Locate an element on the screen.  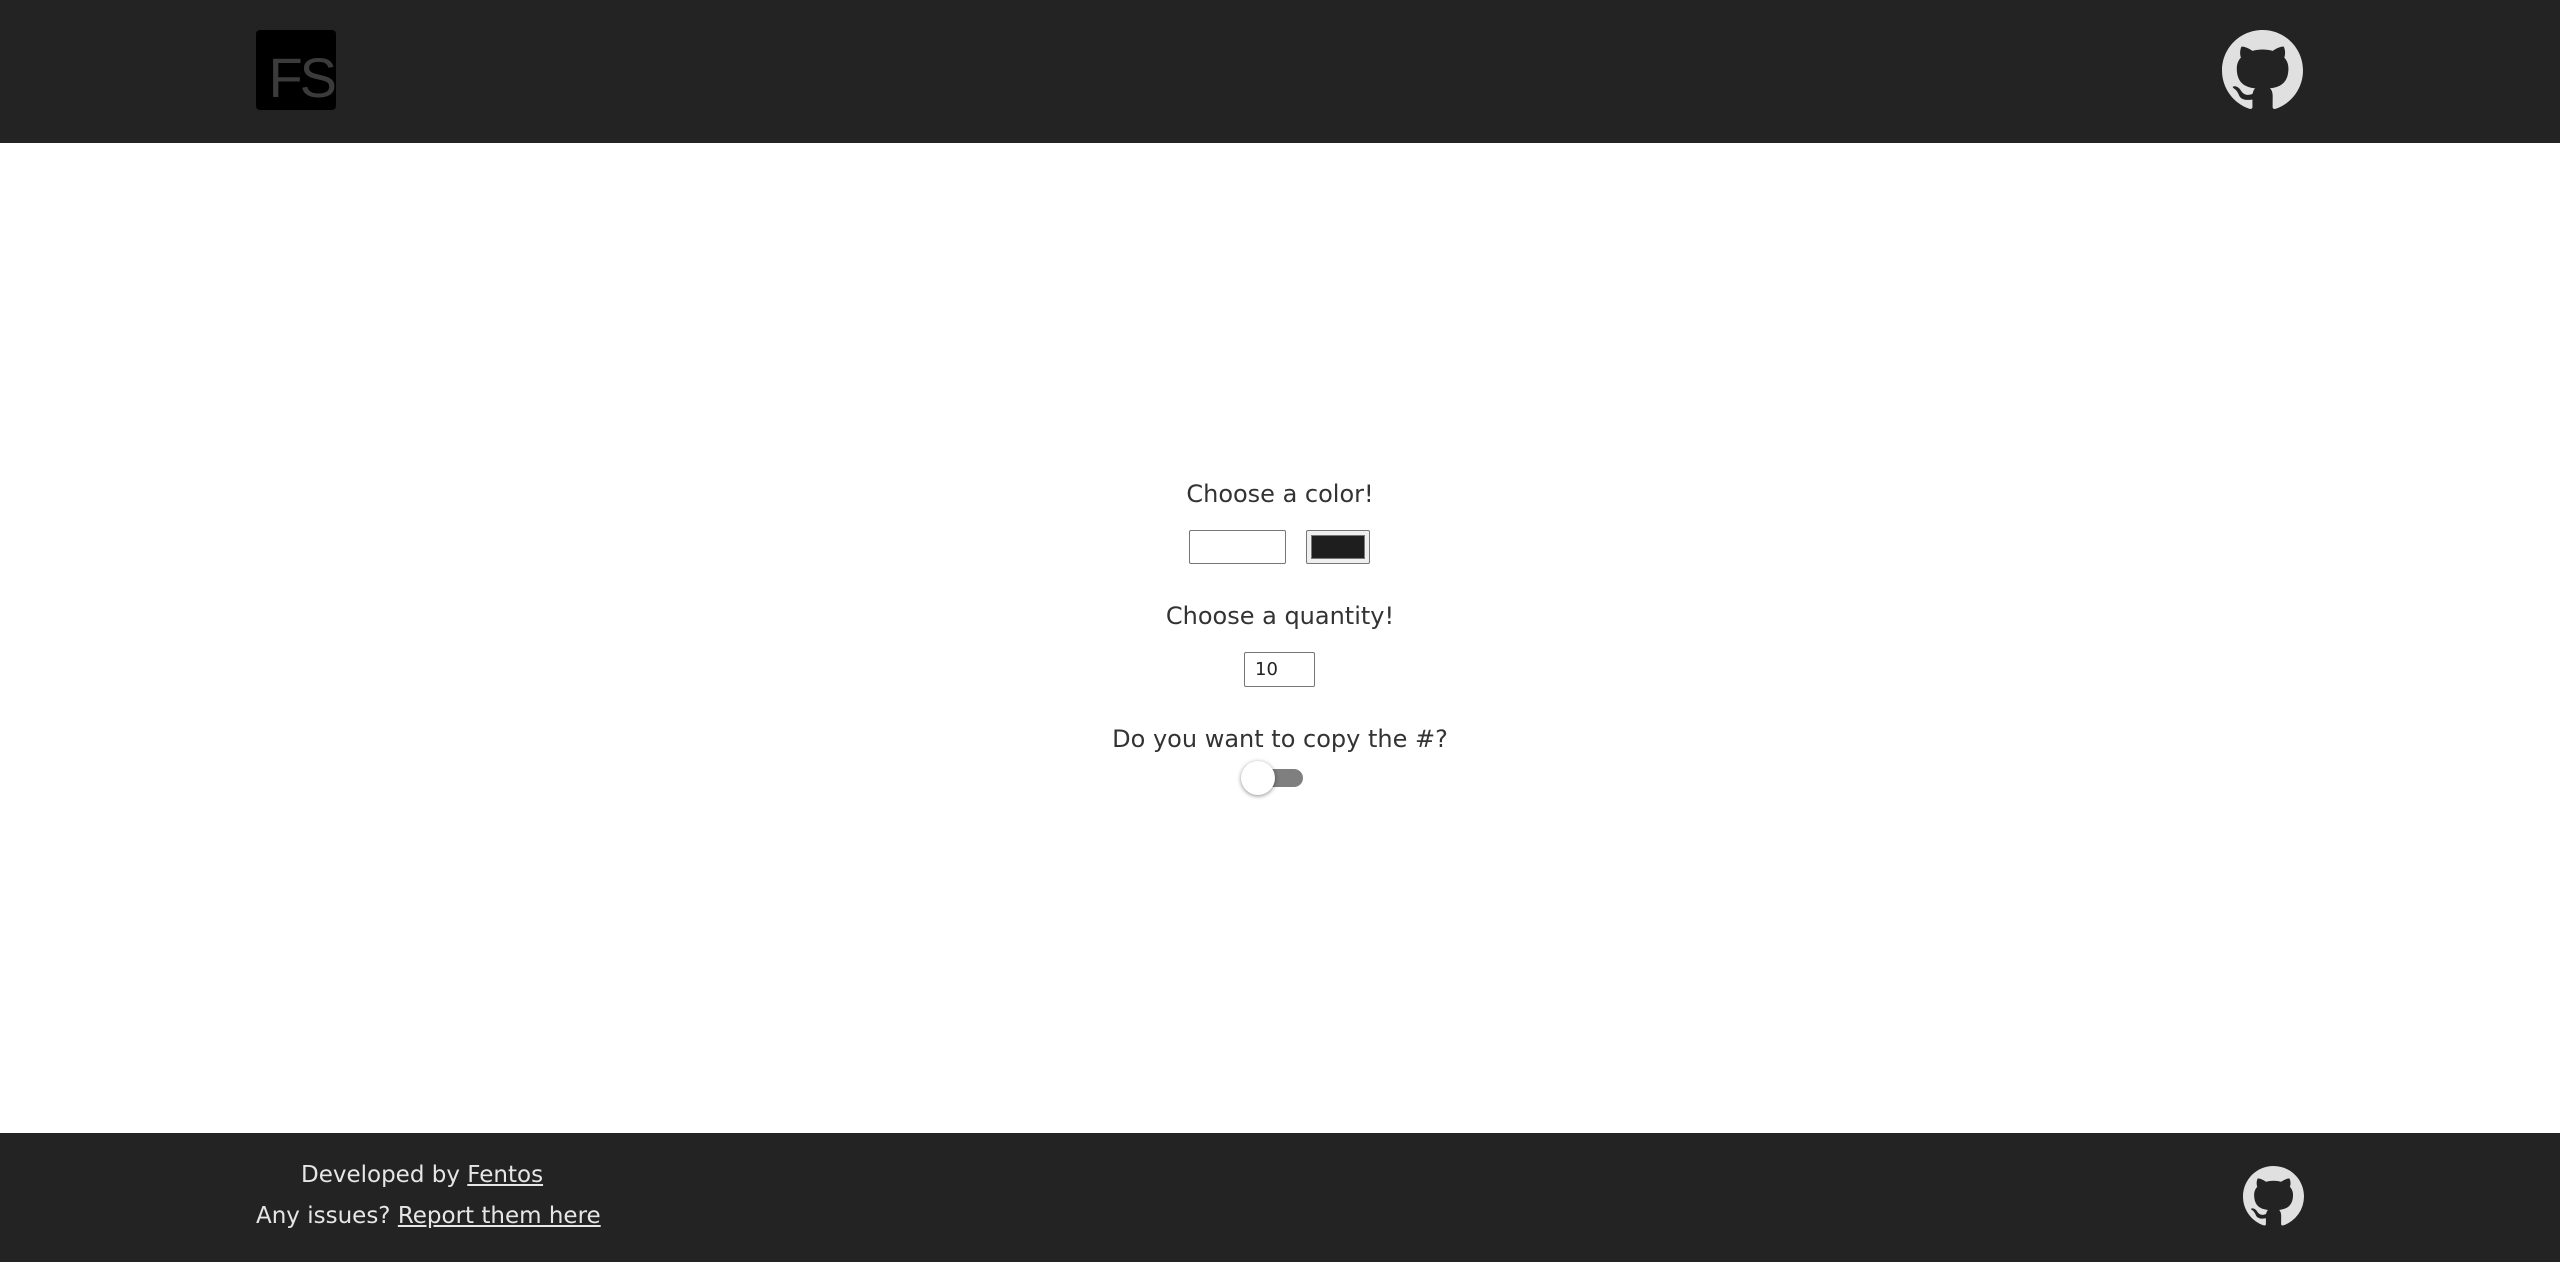
developed-by-line: Developed by Fentos is located at coordinates (422, 1175).